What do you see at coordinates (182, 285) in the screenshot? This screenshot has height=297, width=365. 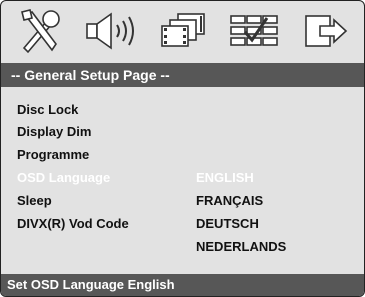 I see `status-bar: Set OSD Language English` at bounding box center [182, 285].